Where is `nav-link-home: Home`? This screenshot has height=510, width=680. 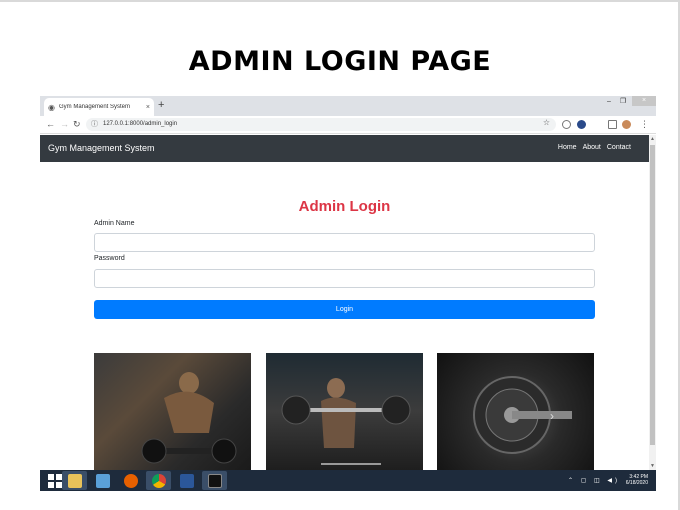 nav-link-home: Home is located at coordinates (567, 147).